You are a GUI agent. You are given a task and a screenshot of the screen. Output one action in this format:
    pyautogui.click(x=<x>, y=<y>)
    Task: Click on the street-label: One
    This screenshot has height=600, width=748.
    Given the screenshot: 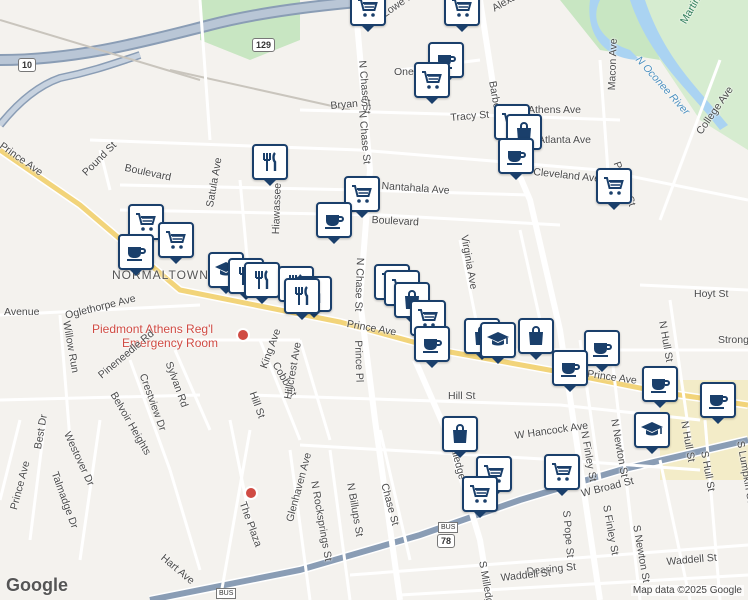 What is the action you would take?
    pyautogui.click(x=404, y=72)
    